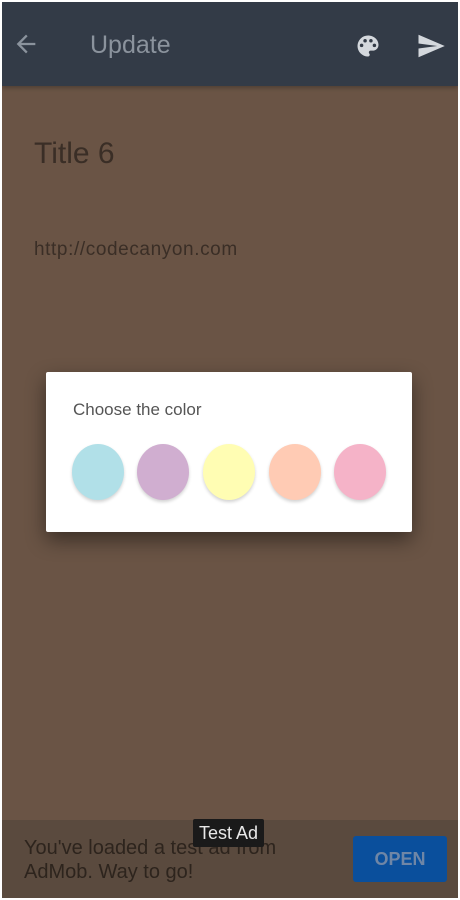  What do you see at coordinates (136, 250) in the screenshot?
I see `note-body: http://codecanyon.com` at bounding box center [136, 250].